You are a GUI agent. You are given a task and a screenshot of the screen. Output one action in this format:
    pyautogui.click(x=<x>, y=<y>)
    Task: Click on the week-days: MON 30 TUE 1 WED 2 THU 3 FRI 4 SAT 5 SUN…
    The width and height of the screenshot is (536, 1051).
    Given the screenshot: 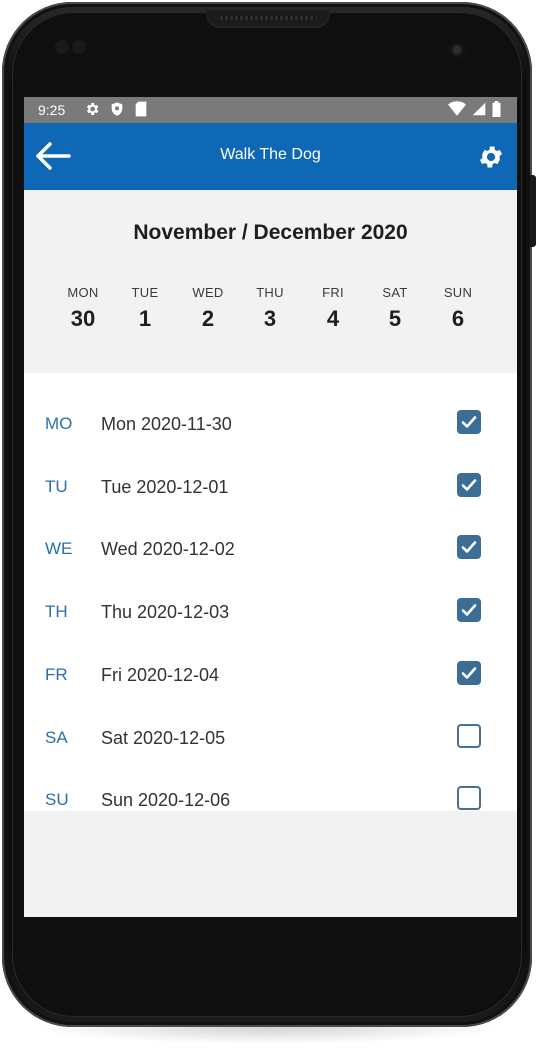 What is the action you would take?
    pyautogui.click(x=273, y=310)
    